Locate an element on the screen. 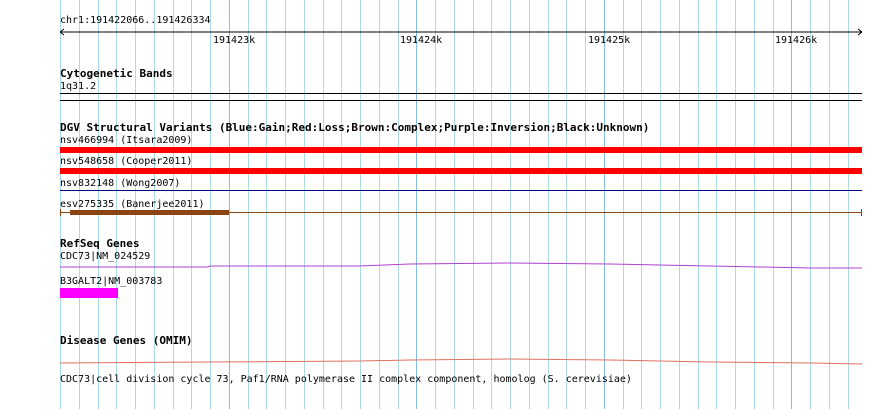  ruler-tick-label: 191424k is located at coordinates (421, 40).